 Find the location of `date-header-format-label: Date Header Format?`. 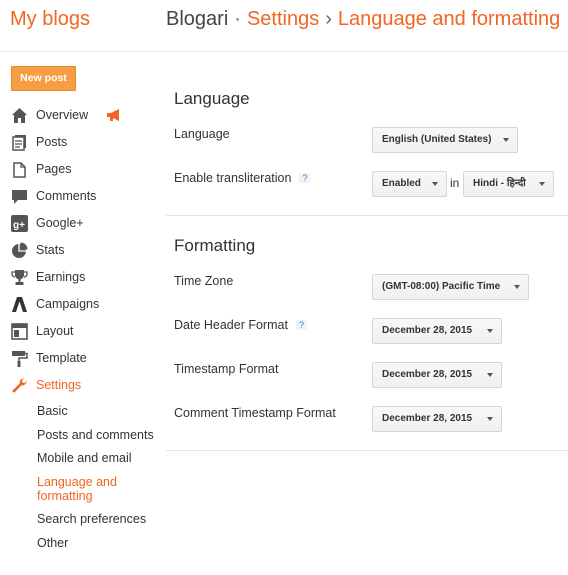

date-header-format-label: Date Header Format? is located at coordinates (240, 325).